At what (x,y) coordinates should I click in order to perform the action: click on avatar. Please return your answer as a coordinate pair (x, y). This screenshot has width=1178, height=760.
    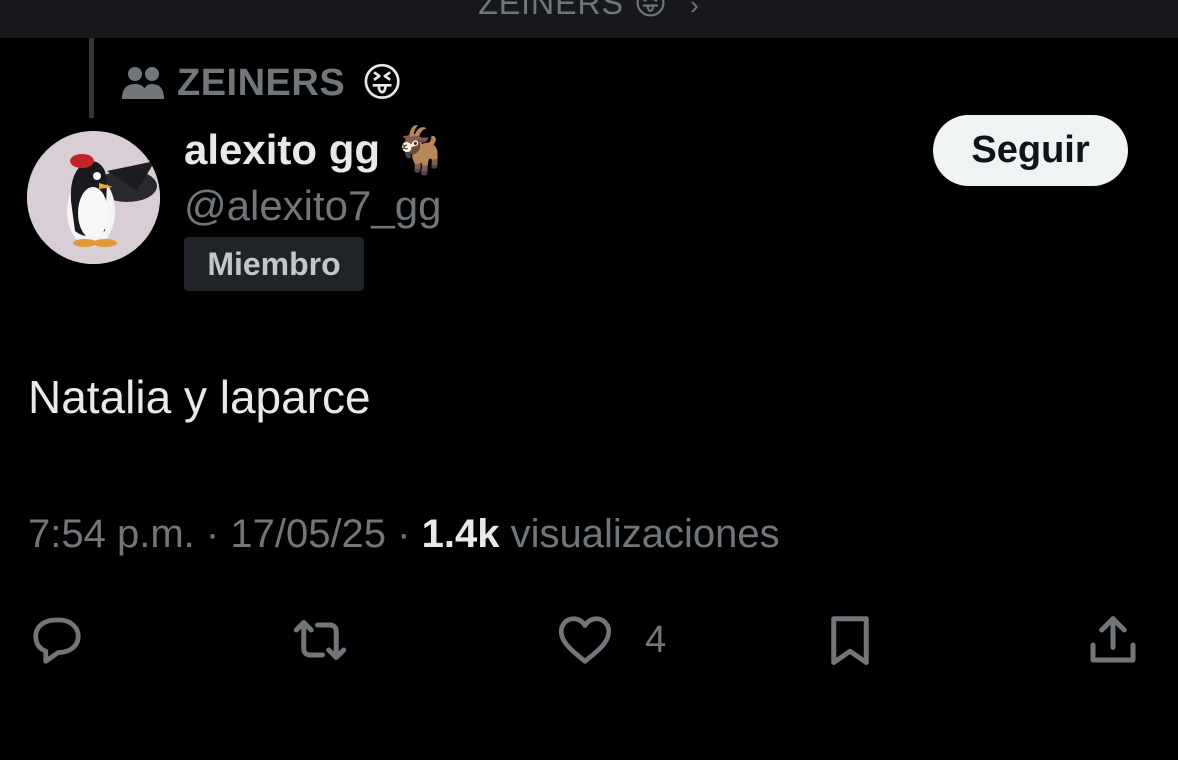
    Looking at the image, I should click on (93, 197).